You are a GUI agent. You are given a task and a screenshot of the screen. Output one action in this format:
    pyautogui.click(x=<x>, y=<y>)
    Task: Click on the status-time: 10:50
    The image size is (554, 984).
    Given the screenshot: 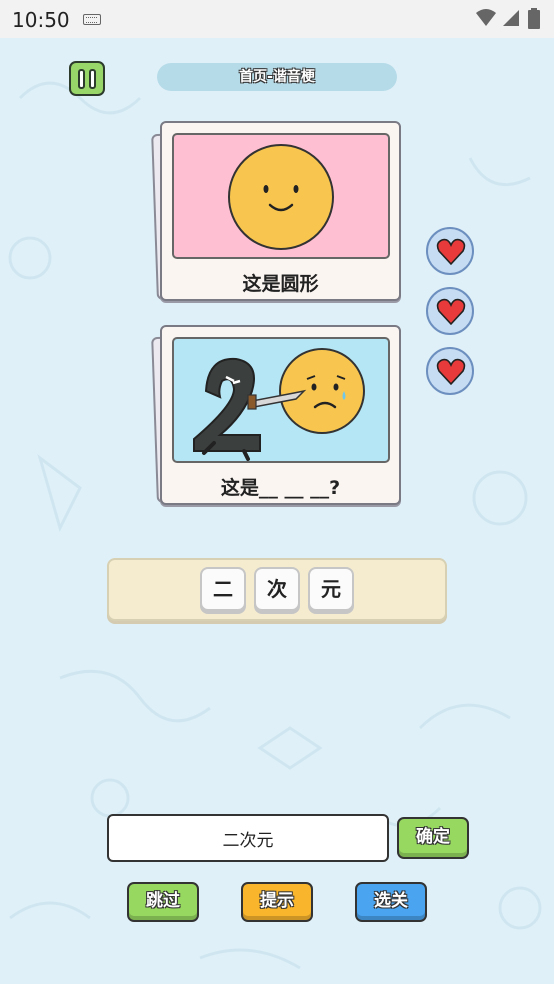 What is the action you would take?
    pyautogui.click(x=41, y=20)
    